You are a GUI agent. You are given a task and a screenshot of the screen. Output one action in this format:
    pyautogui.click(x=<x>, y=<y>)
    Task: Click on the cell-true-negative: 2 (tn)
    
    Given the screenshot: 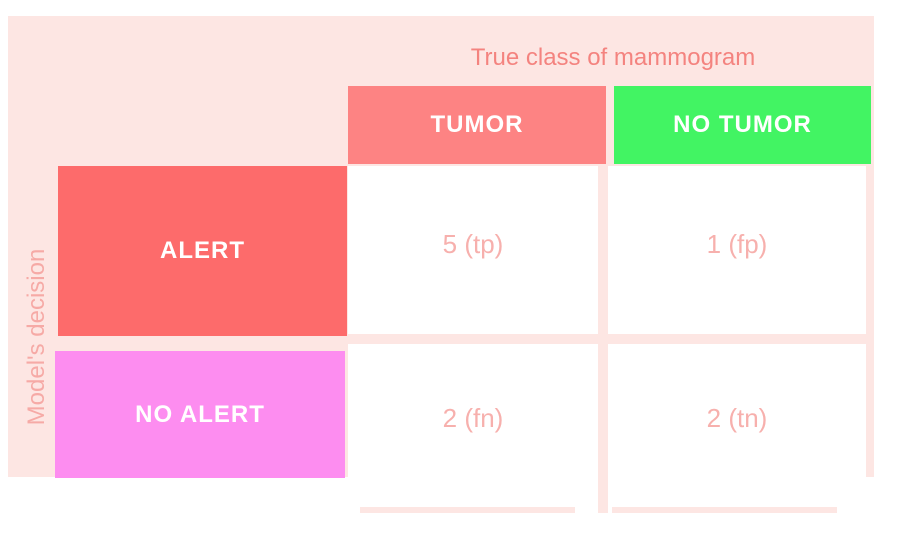 What is the action you would take?
    pyautogui.click(x=737, y=424)
    